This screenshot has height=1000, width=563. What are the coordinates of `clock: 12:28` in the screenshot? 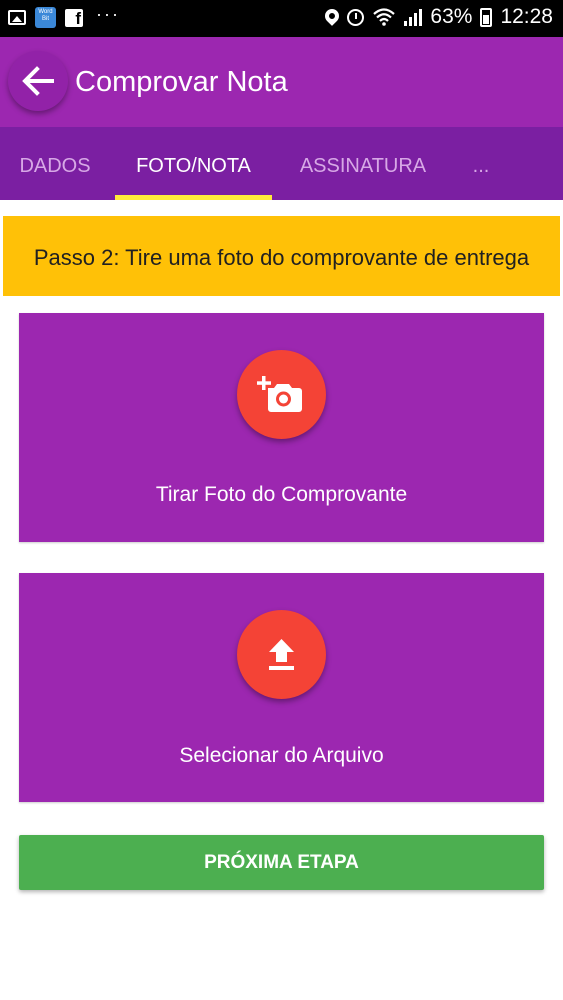 It's located at (526, 16).